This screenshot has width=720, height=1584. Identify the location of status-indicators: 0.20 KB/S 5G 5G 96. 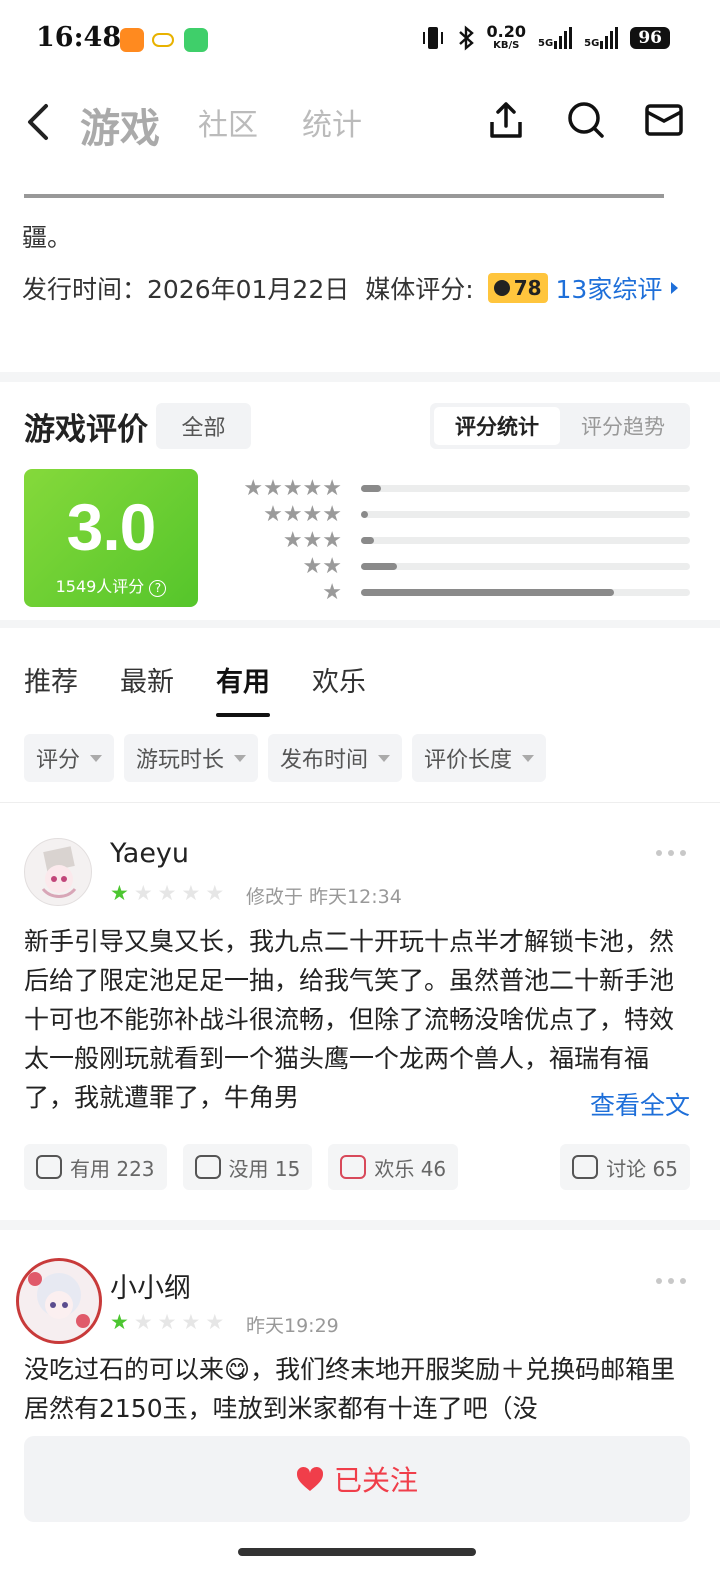
(545, 37).